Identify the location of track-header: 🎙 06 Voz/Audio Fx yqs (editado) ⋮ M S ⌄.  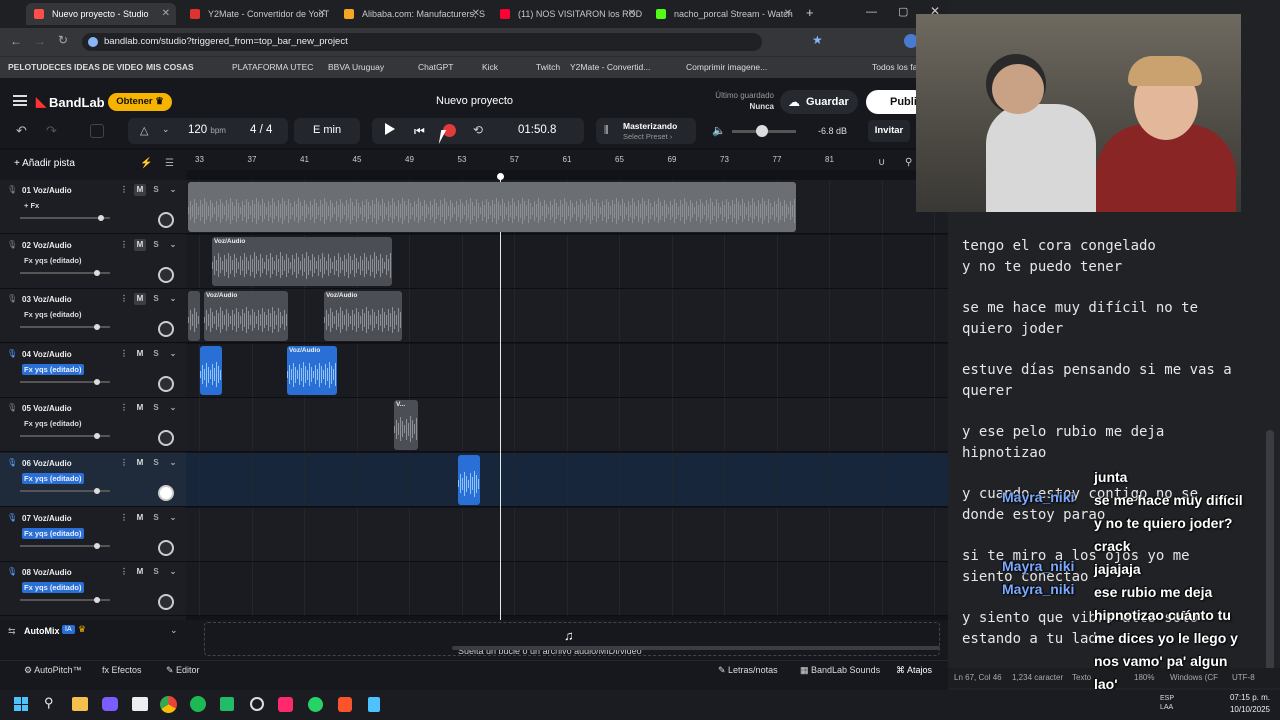
(93, 480).